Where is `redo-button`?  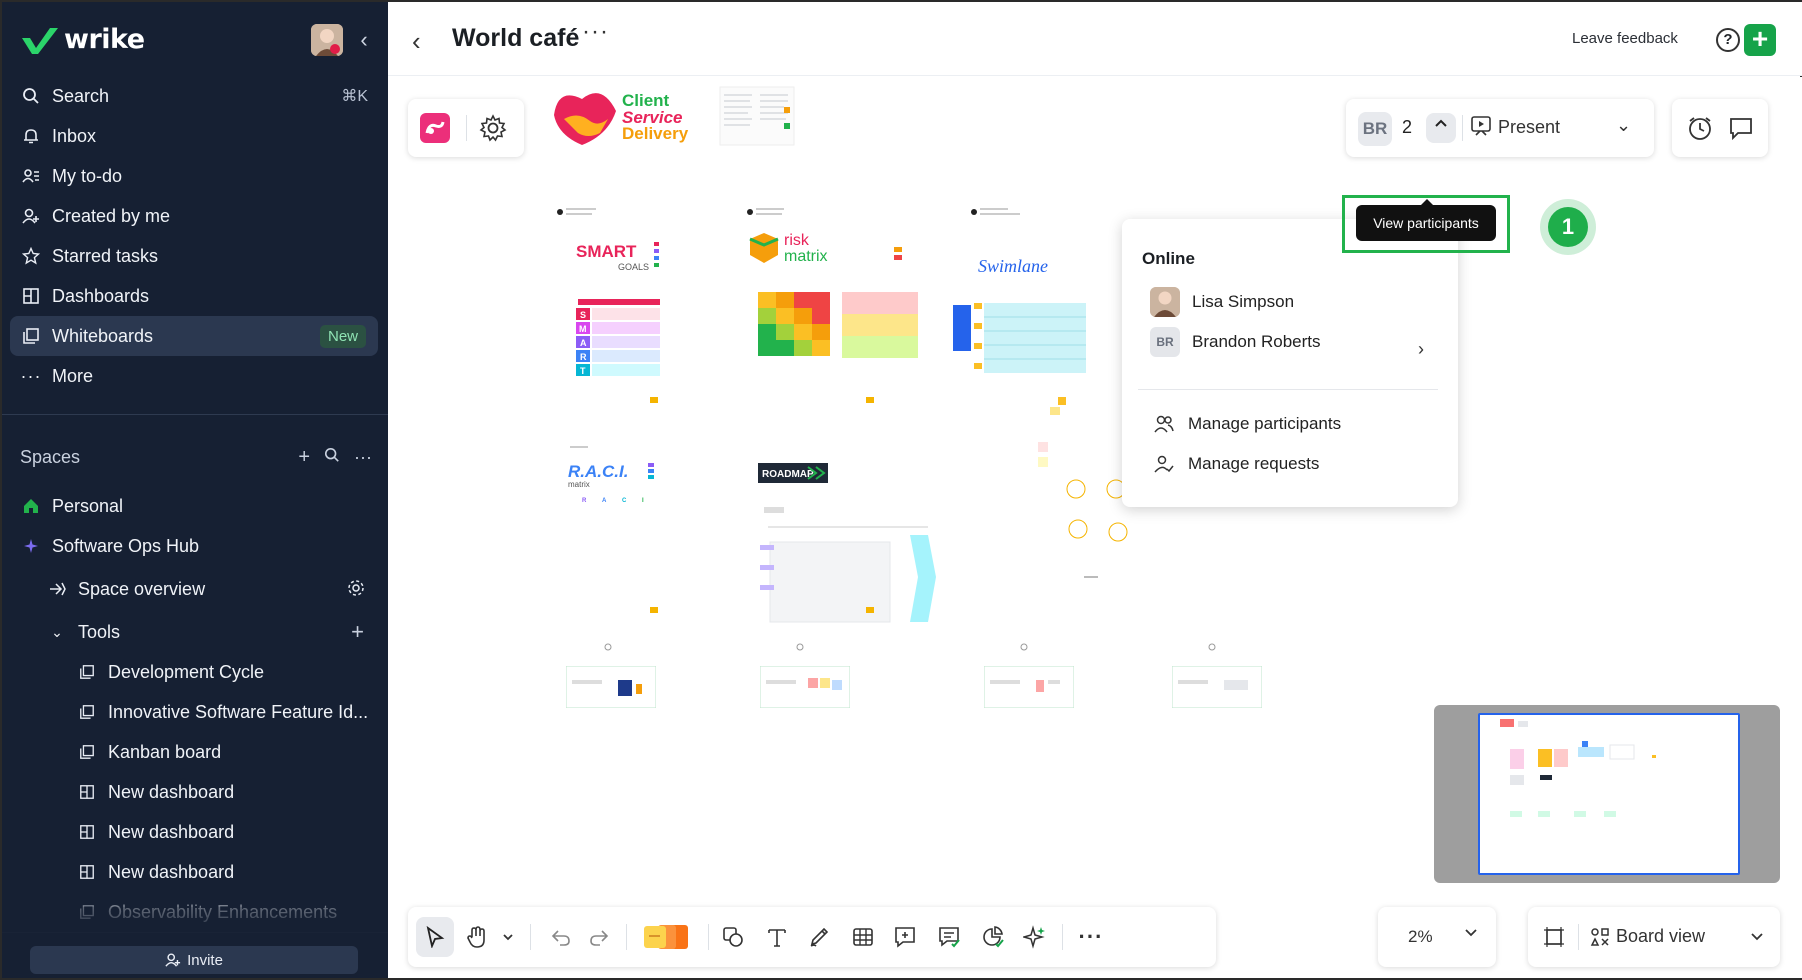
redo-button is located at coordinates (599, 937).